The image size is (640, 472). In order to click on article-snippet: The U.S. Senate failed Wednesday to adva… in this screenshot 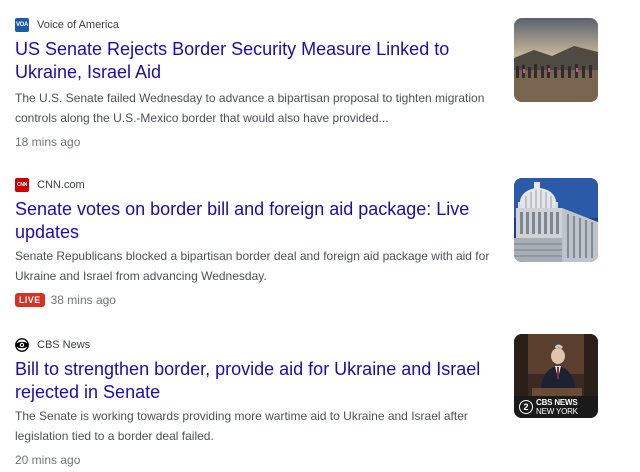, I will do `click(250, 108)`.